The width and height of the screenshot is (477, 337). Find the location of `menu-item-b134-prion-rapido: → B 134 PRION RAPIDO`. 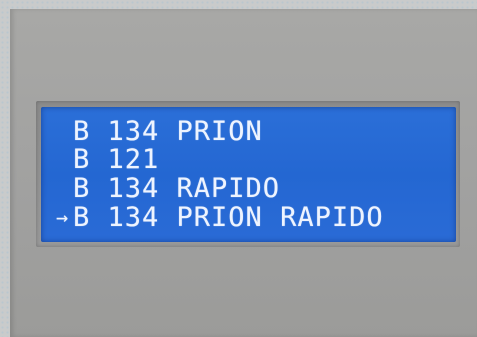

menu-item-b134-prion-rapido: → B 134 PRION RAPIDO is located at coordinates (220, 217).